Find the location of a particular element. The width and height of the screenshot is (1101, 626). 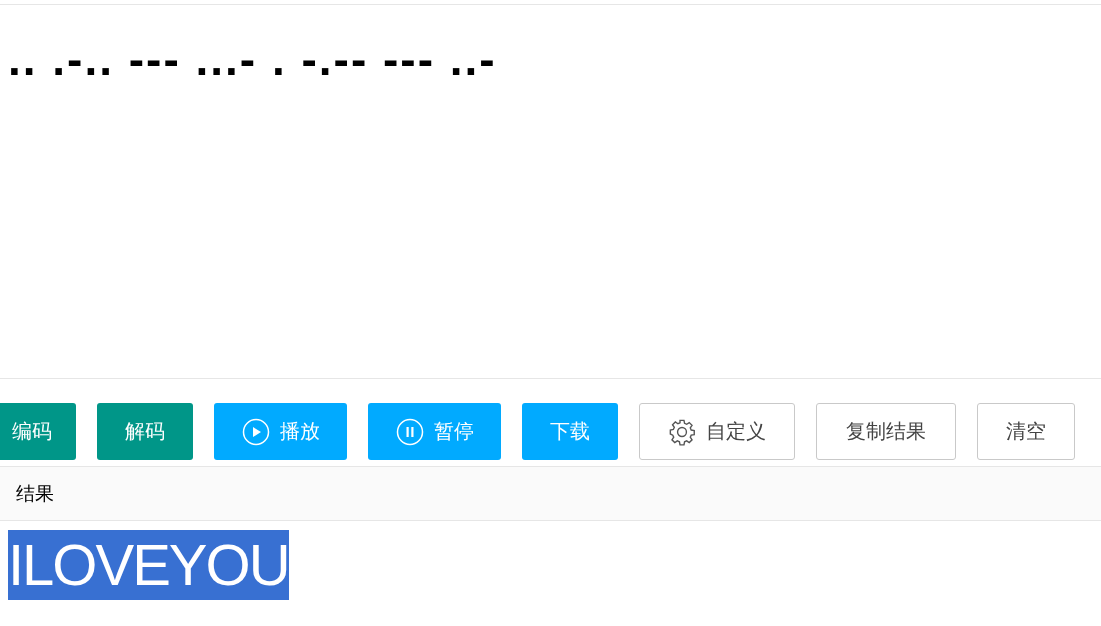

action-button: 自定义 is located at coordinates (717, 431).